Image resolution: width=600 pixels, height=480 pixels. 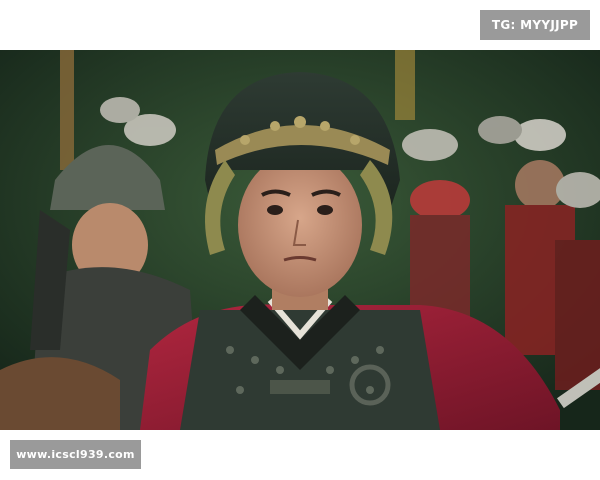 What do you see at coordinates (67, 110) in the screenshot?
I see `background-pole` at bounding box center [67, 110].